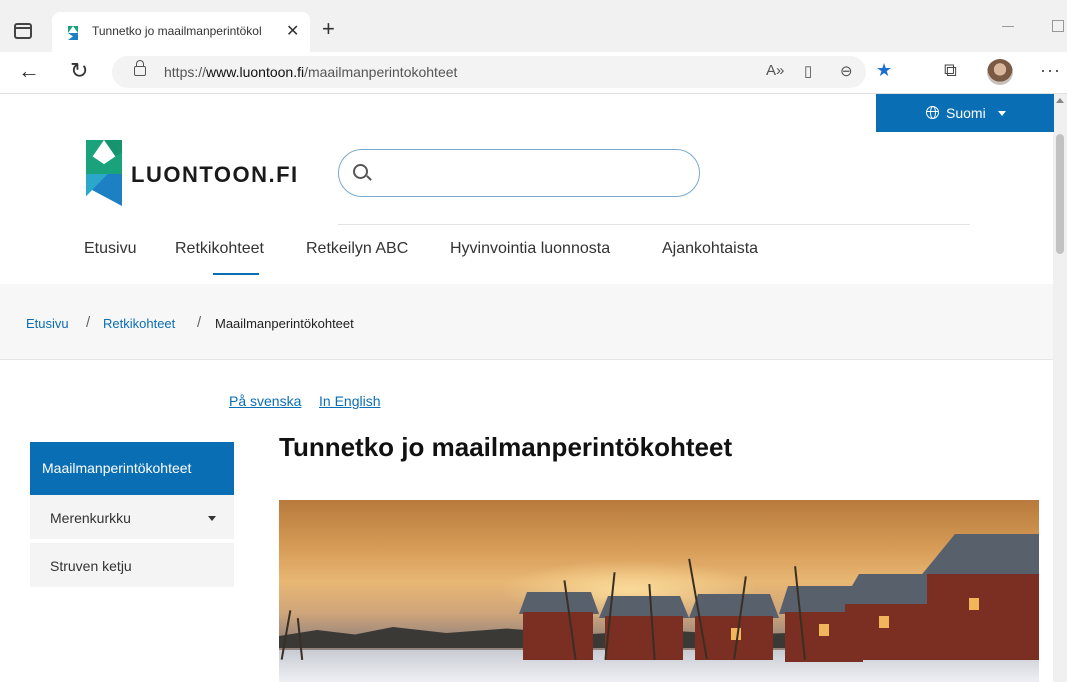 Image resolution: width=1067 pixels, height=682 pixels. Describe the element at coordinates (236, 274) in the screenshot. I see `active-nav-indicator` at that location.